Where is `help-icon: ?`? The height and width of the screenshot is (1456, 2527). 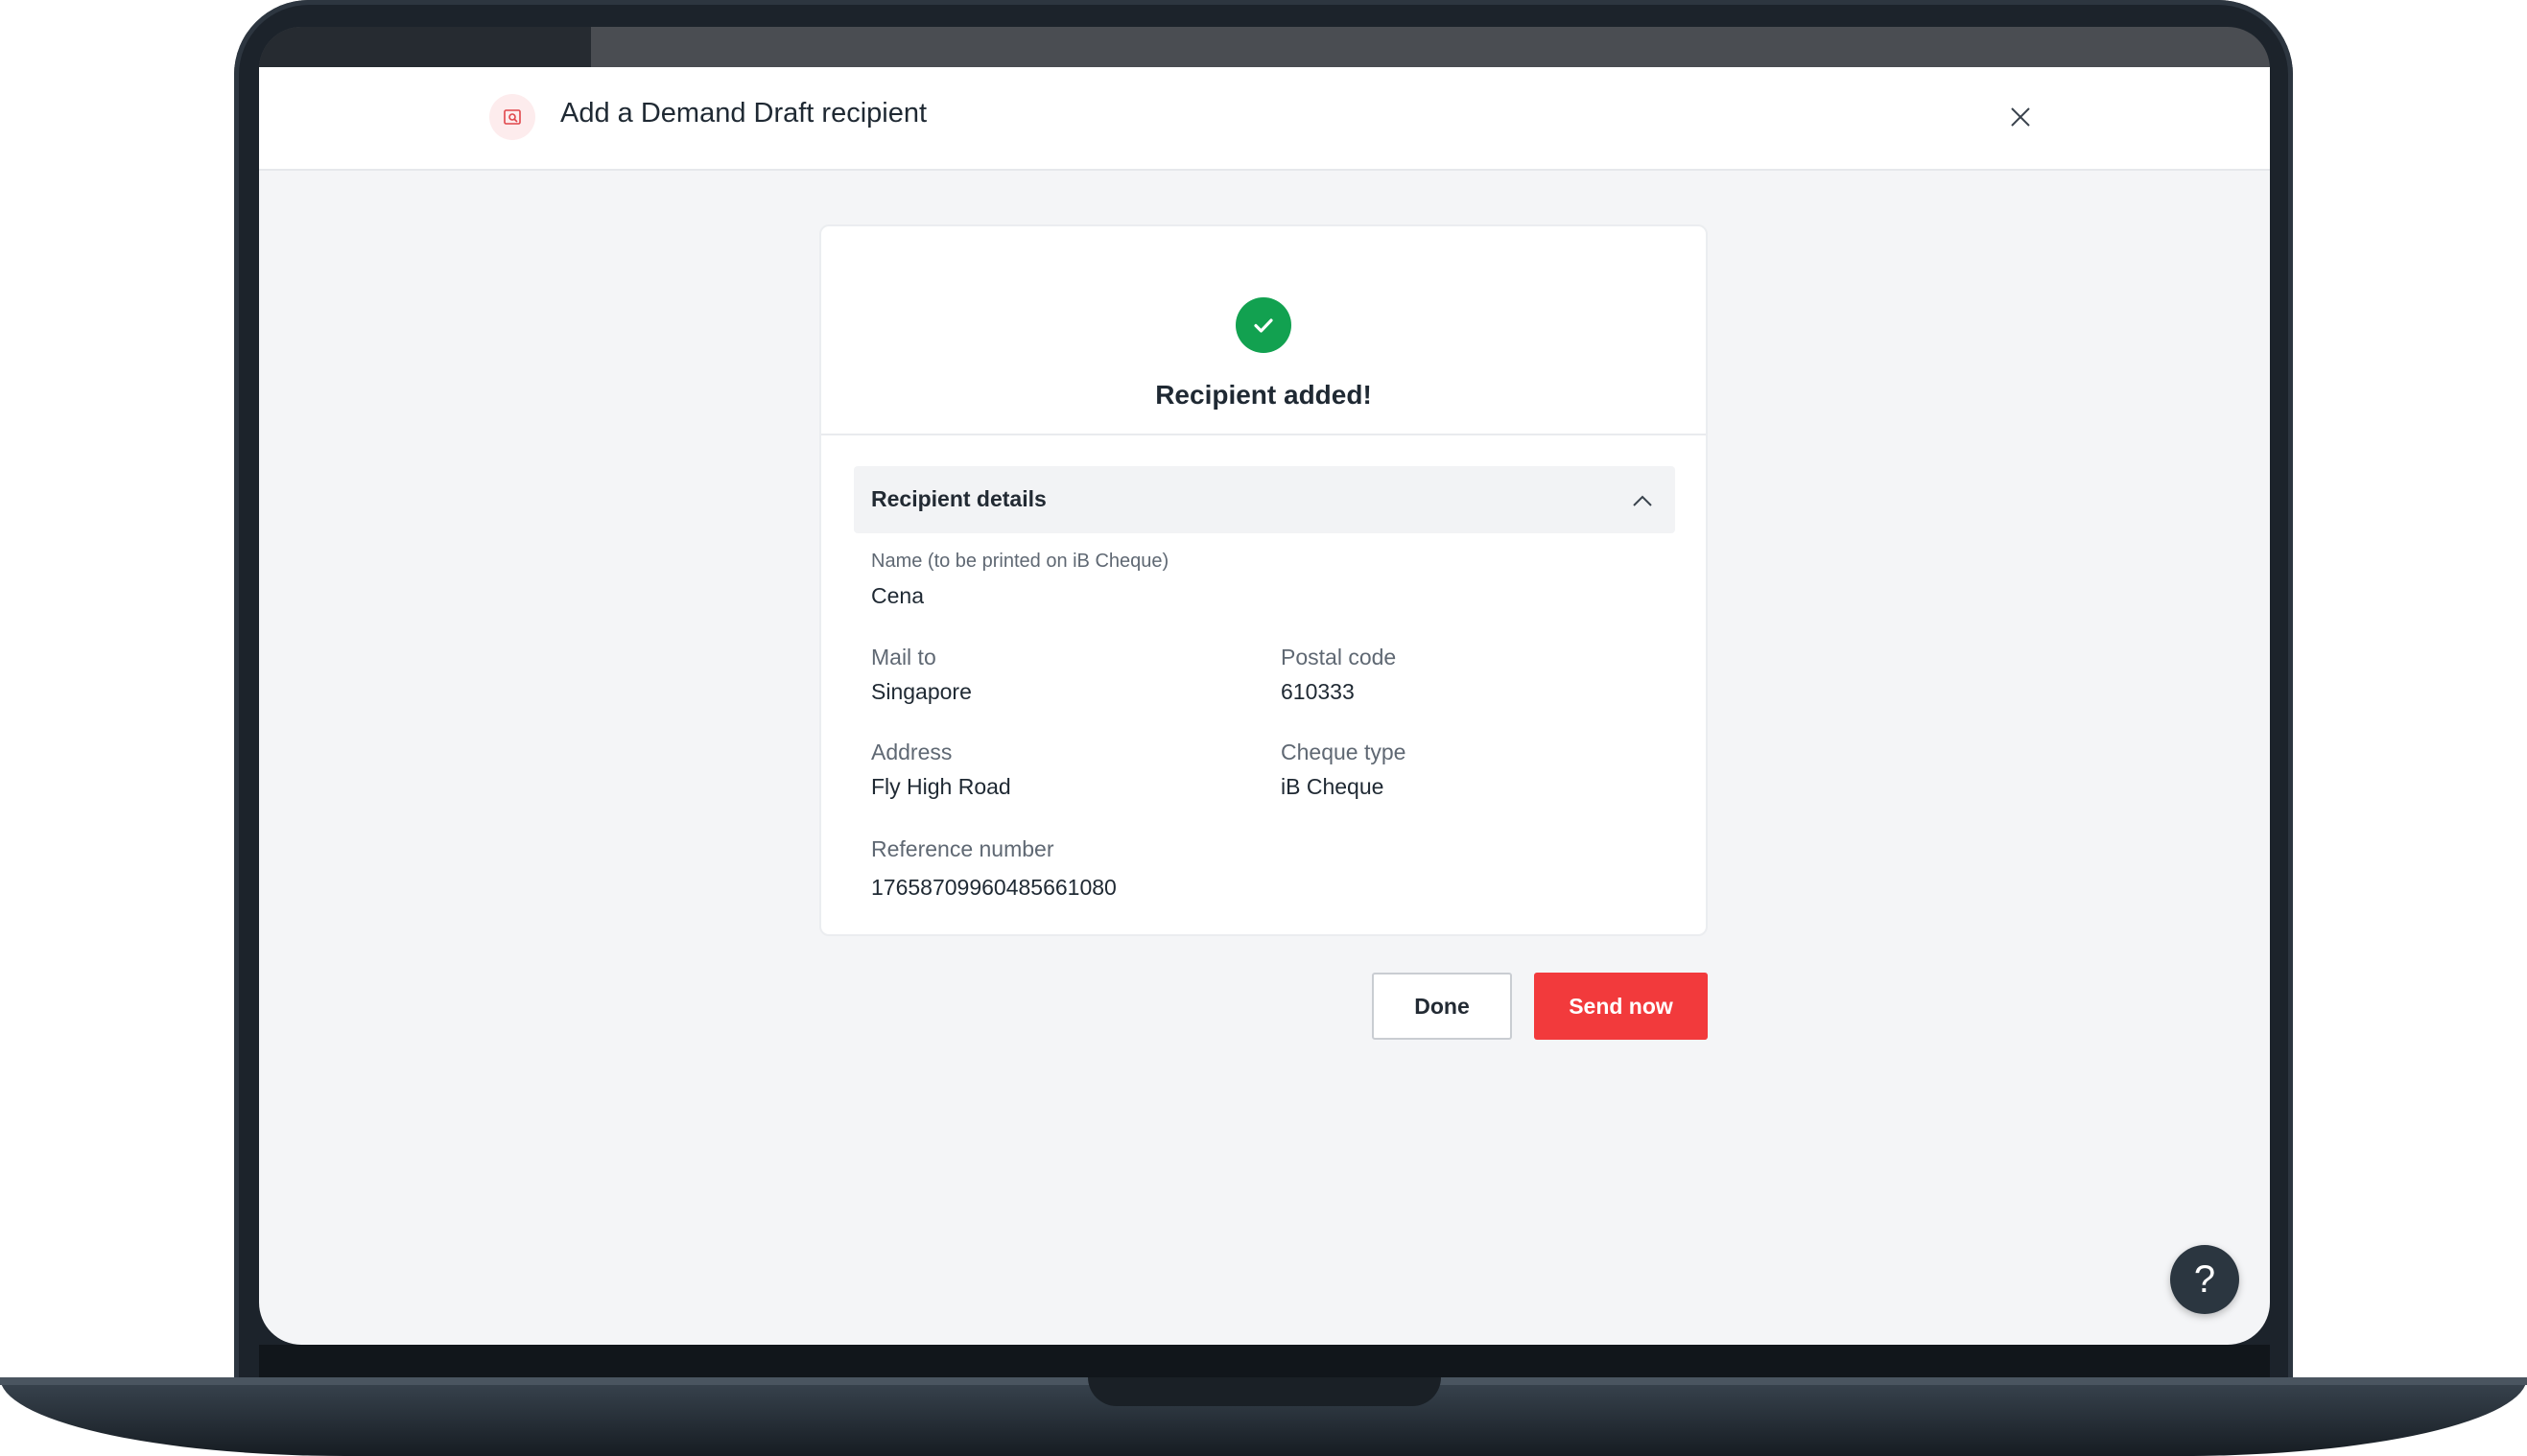 help-icon: ? is located at coordinates (2204, 1279).